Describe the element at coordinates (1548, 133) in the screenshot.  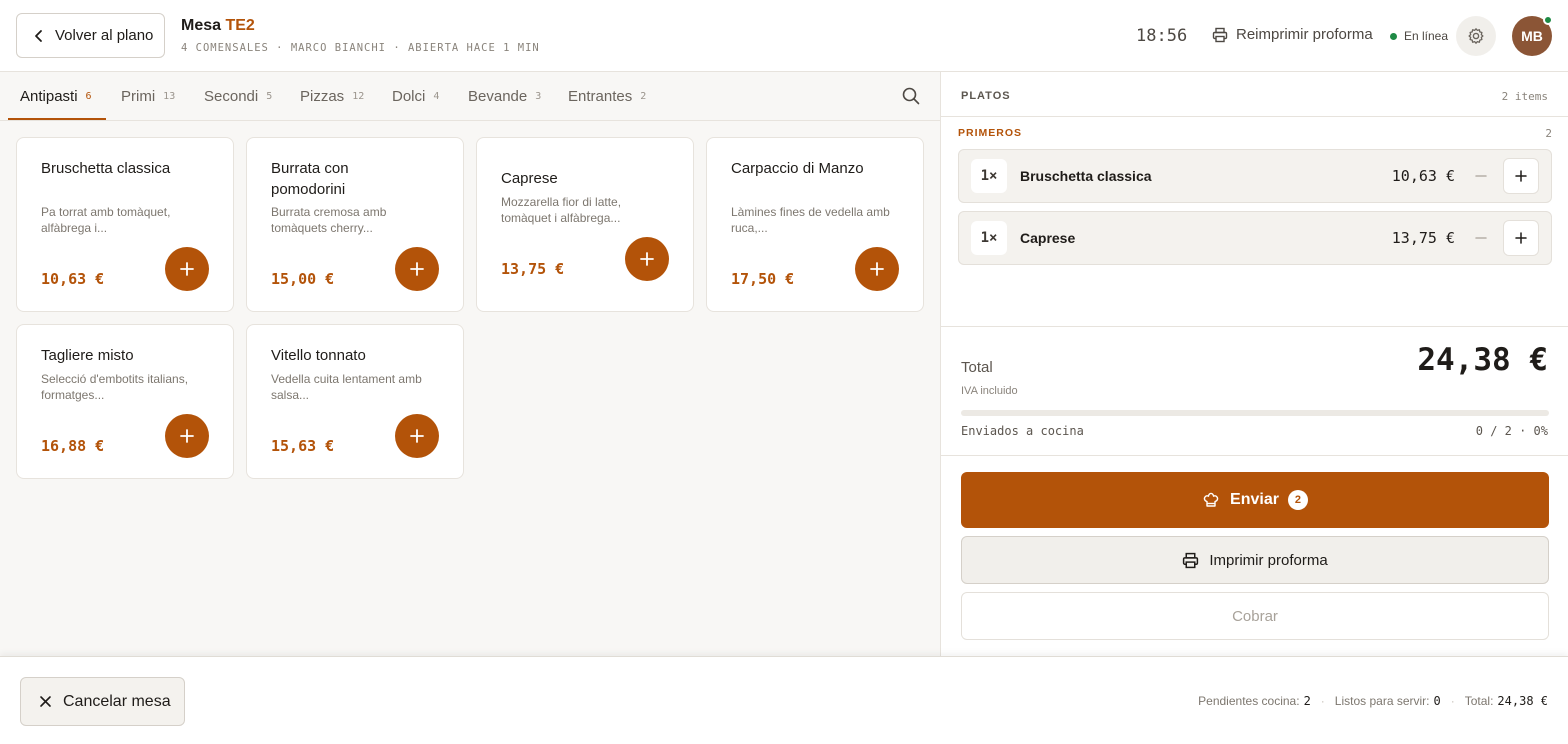
I see `course-group-count: 2` at that location.